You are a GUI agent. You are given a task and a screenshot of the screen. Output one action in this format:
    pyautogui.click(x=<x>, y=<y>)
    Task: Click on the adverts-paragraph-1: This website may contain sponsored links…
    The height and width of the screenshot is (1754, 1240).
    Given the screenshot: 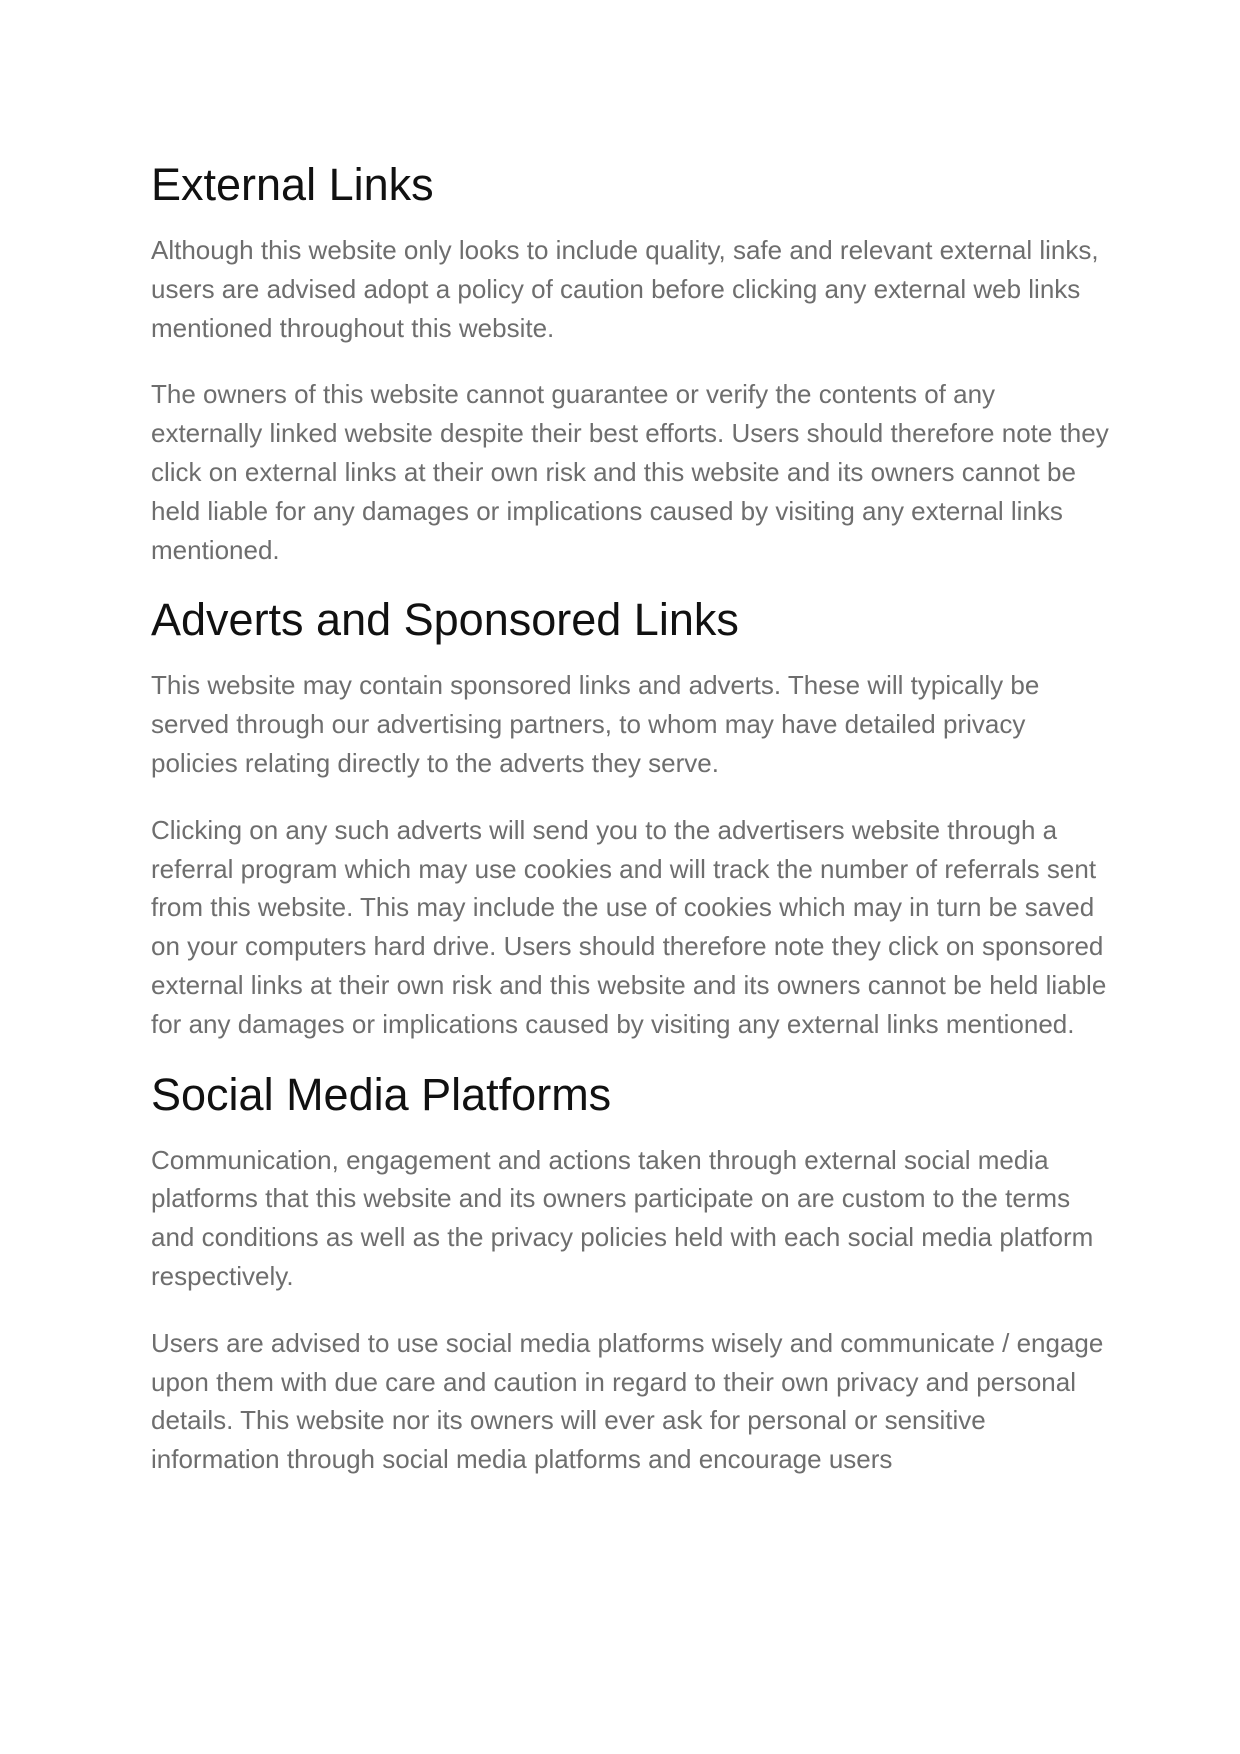 What is the action you would take?
    pyautogui.click(x=595, y=724)
    